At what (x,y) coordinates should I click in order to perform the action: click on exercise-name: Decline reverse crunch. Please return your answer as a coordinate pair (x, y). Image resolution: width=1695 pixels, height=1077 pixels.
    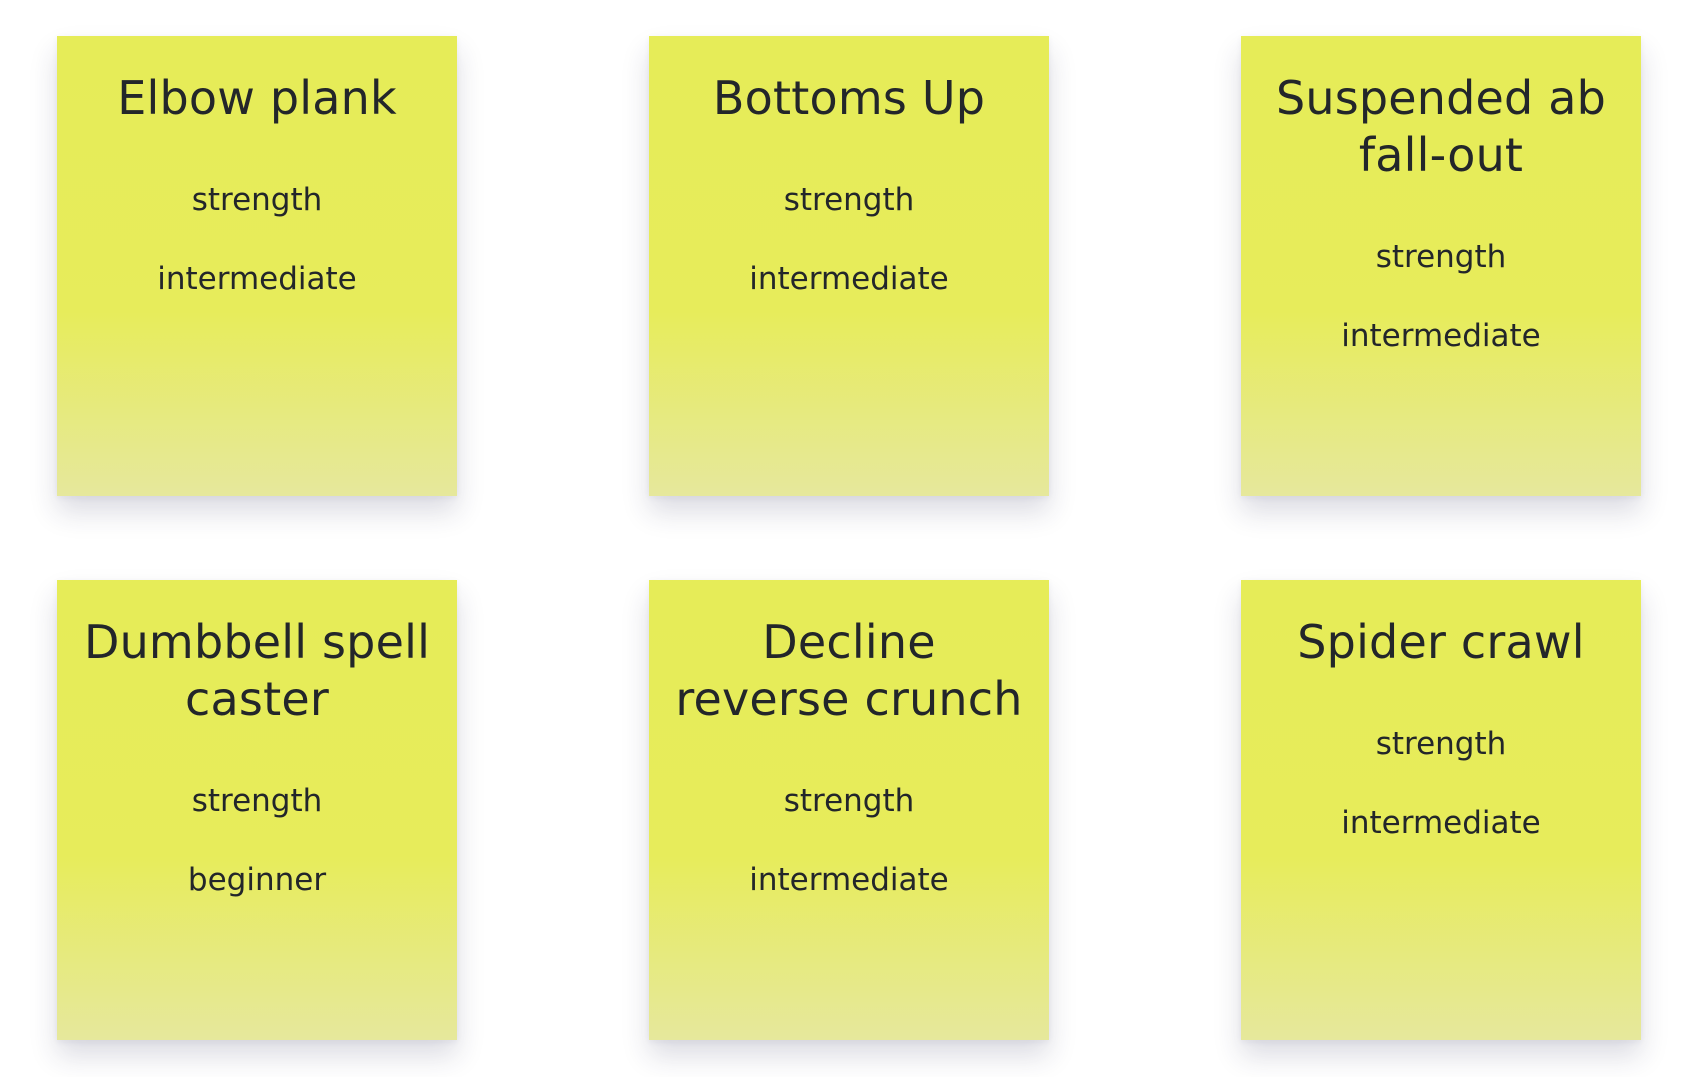
    Looking at the image, I should click on (849, 670).